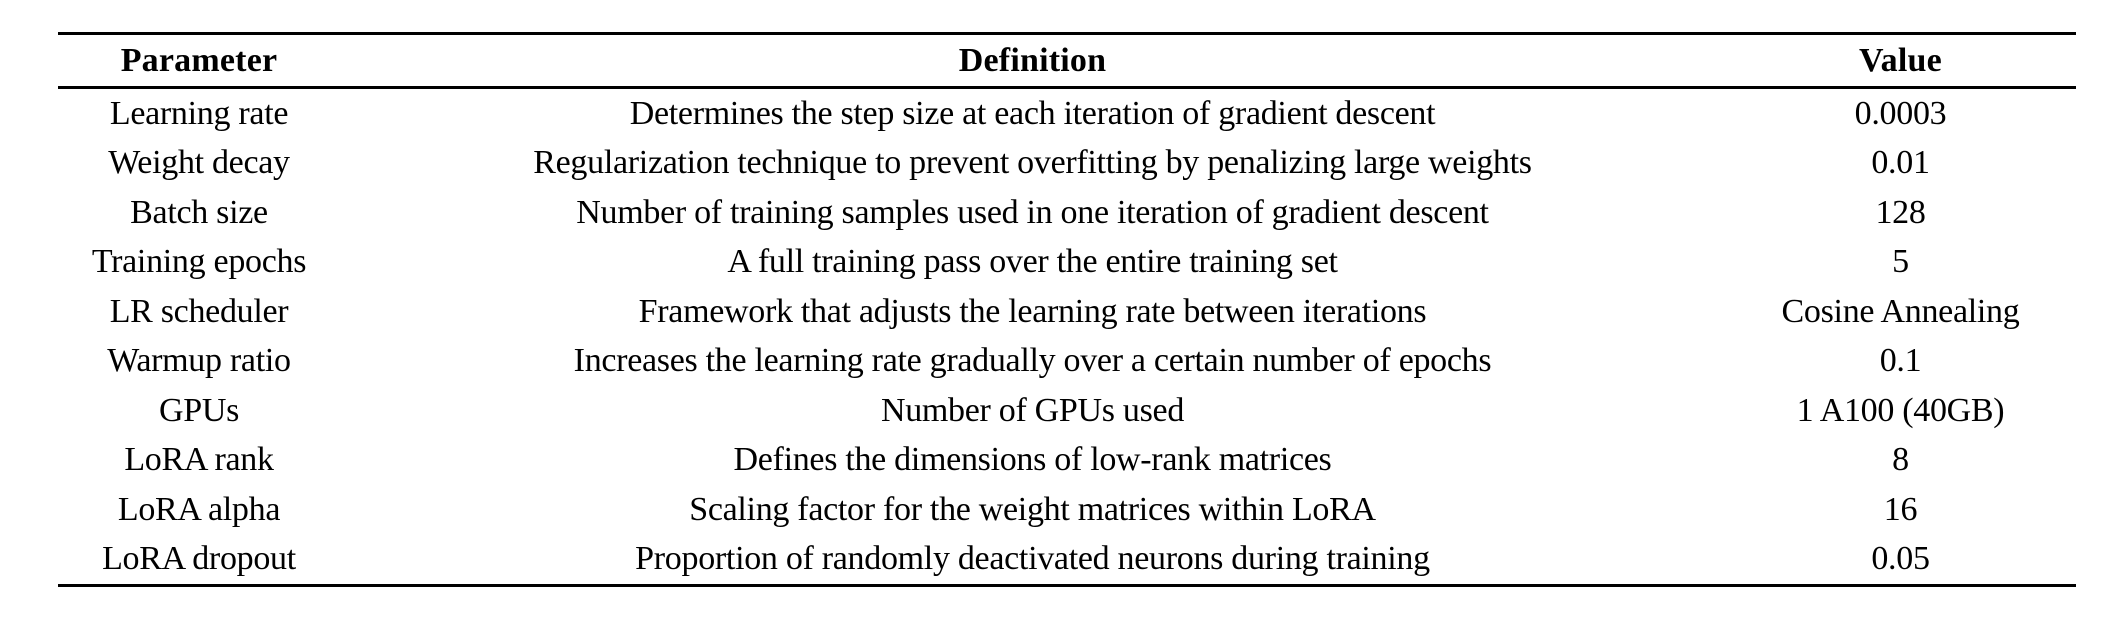 Image resolution: width=2110 pixels, height=624 pixels. I want to click on cell-parameter: Warmup ratio, so click(199, 361).